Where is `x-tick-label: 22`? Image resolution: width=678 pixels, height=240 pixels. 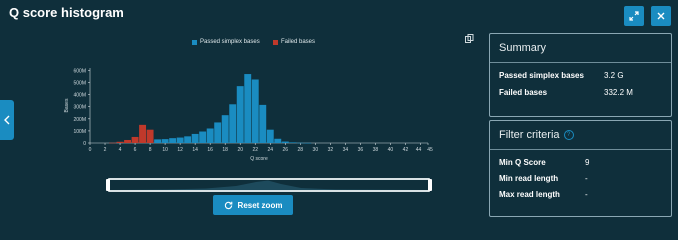 x-tick-label: 22 is located at coordinates (255, 150).